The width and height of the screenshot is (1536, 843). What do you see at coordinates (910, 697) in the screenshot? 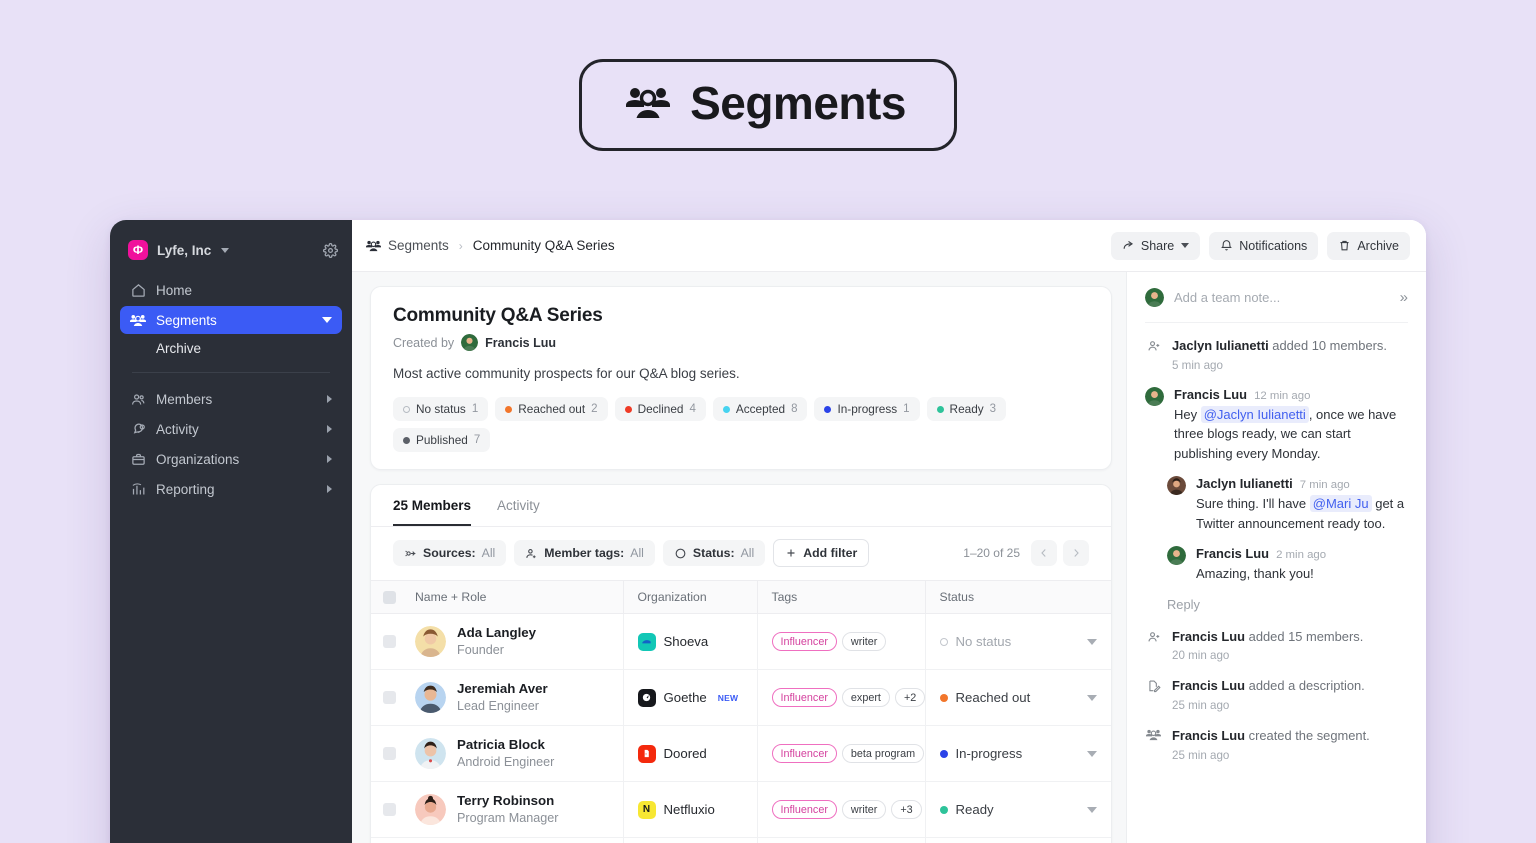
I see `tag-overflow: +2` at bounding box center [910, 697].